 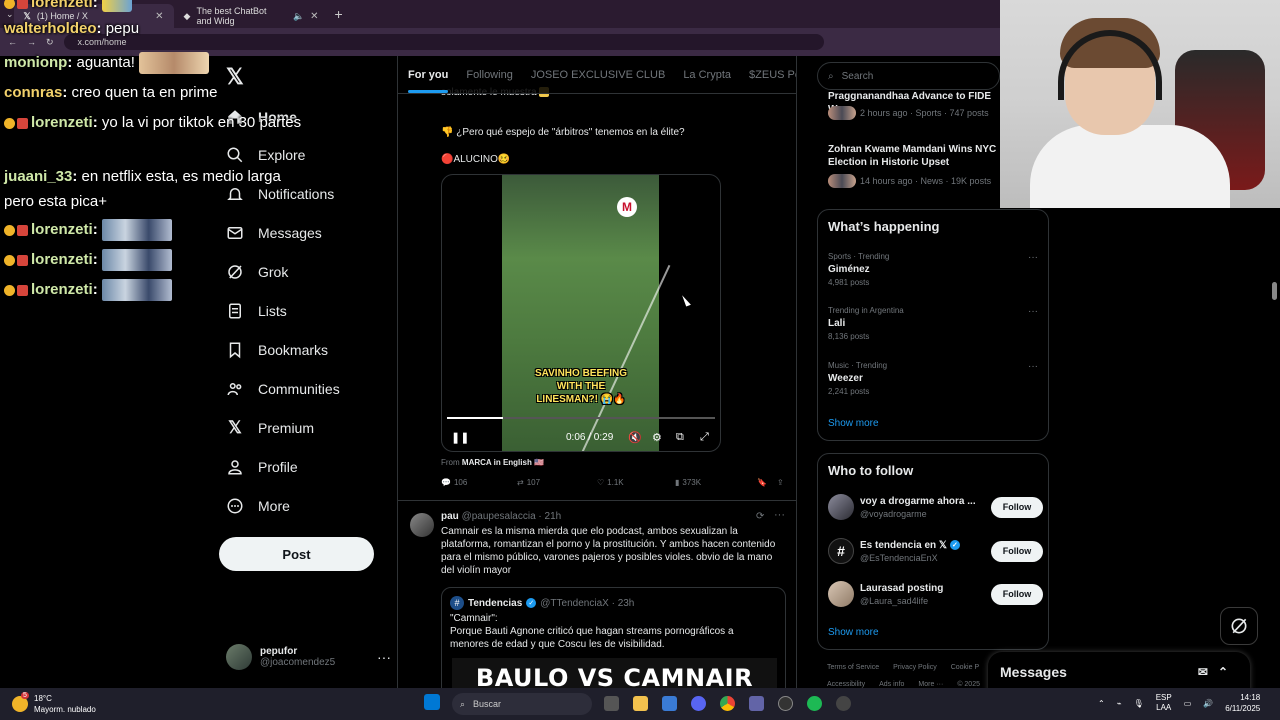 What do you see at coordinates (314, 16) in the screenshot?
I see `close-tab-icon: ✕` at bounding box center [314, 16].